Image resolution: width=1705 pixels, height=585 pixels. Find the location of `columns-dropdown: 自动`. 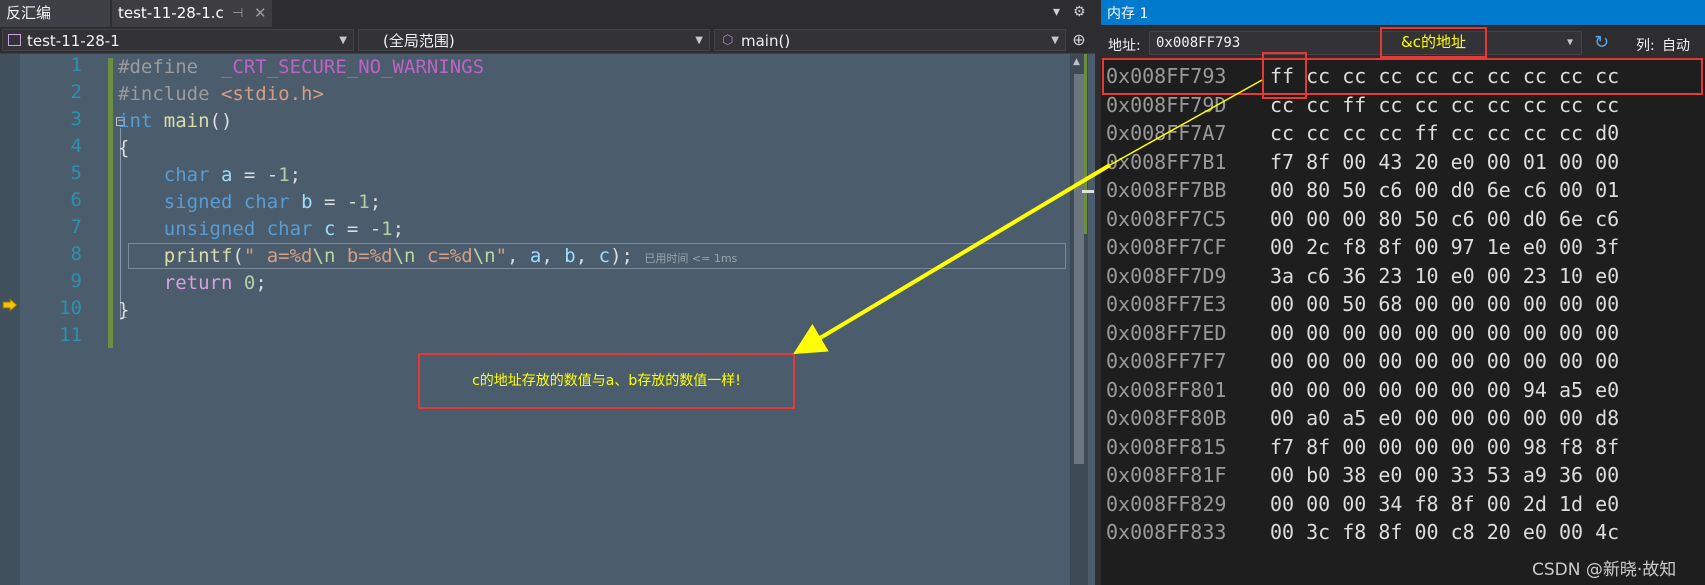

columns-dropdown: 自动 is located at coordinates (1676, 45).